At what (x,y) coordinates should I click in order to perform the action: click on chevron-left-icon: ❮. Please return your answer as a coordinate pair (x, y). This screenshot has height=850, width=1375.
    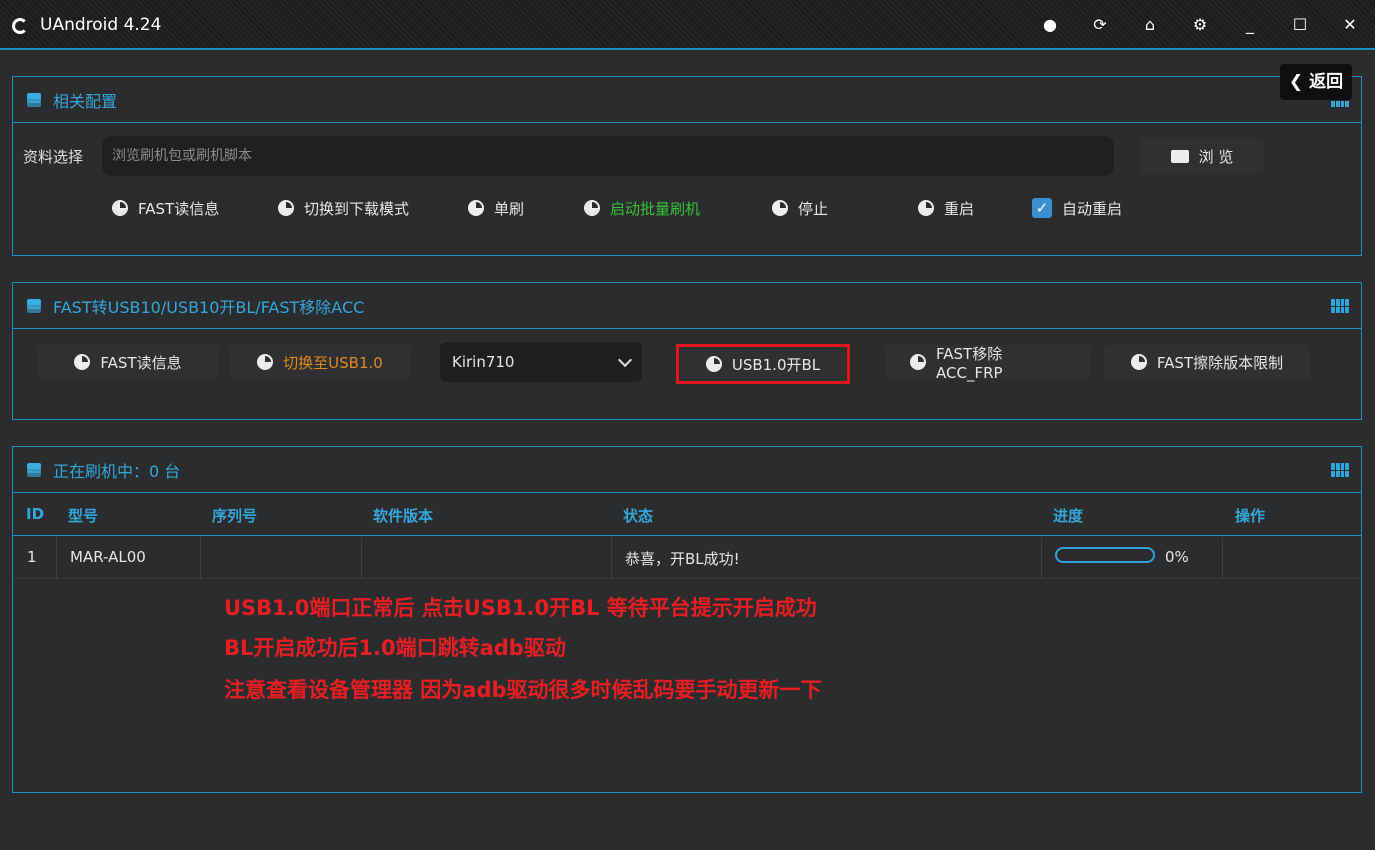
    Looking at the image, I should click on (1299, 82).